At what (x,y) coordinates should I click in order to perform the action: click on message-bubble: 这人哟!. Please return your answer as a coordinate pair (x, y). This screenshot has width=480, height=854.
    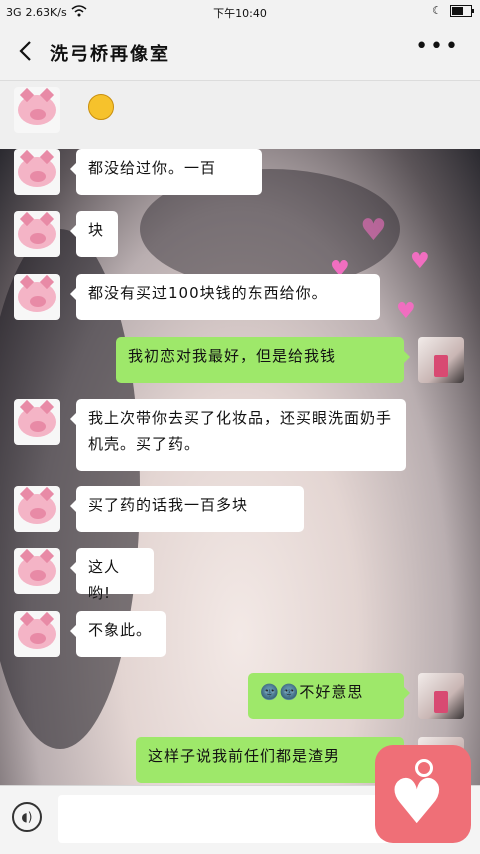
    Looking at the image, I should click on (112, 575).